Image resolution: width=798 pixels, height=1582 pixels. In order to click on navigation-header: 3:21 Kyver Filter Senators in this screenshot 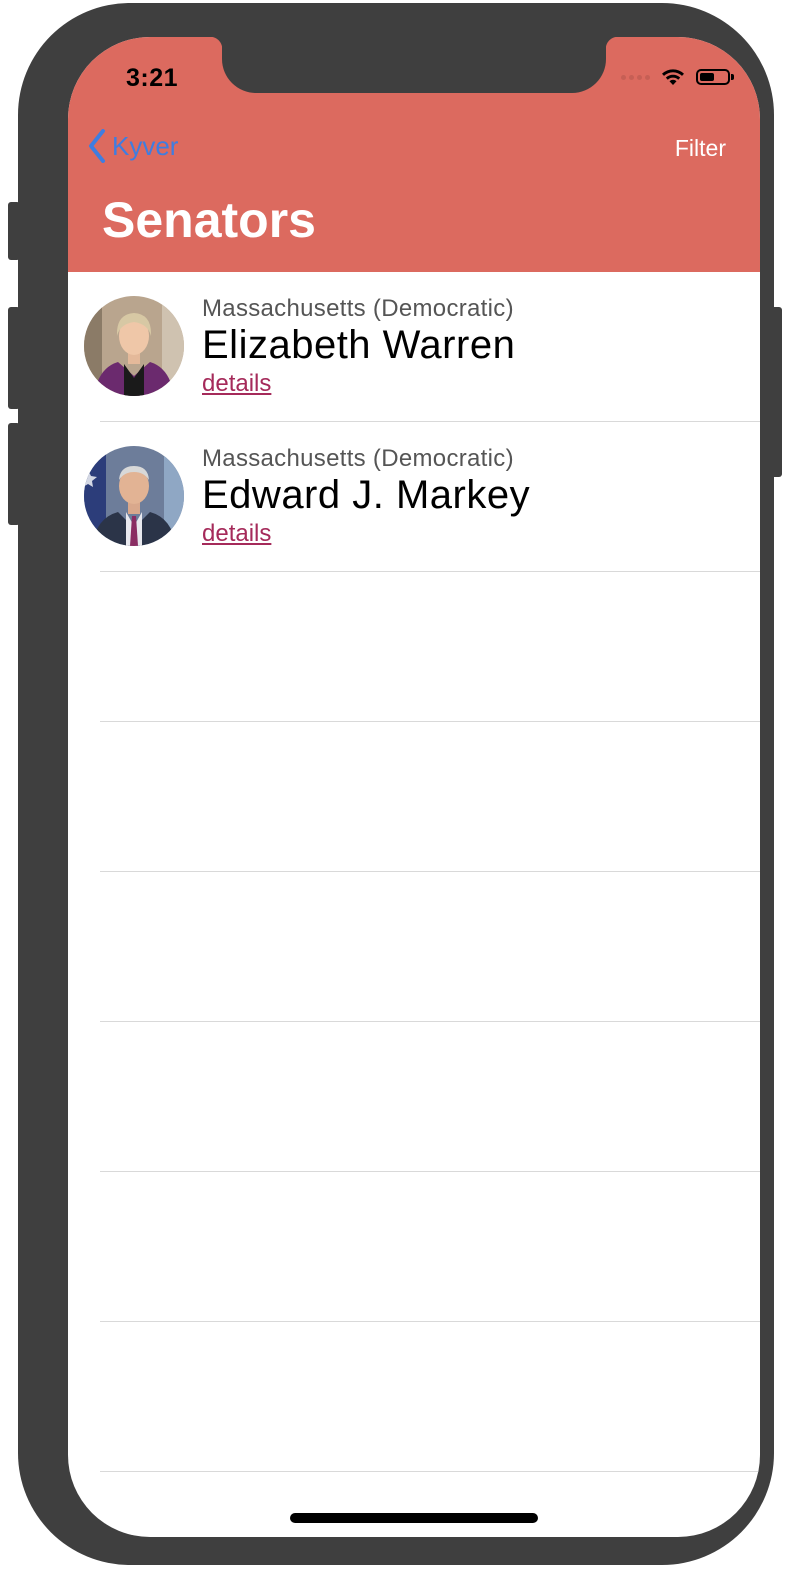, I will do `click(414, 154)`.